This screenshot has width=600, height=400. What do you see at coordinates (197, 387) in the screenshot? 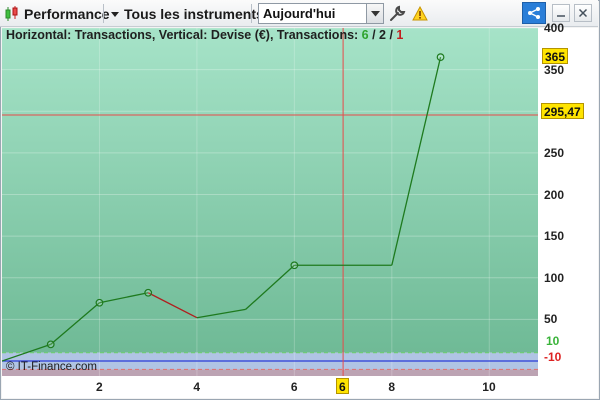
I see `x-tick-label: 4` at bounding box center [197, 387].